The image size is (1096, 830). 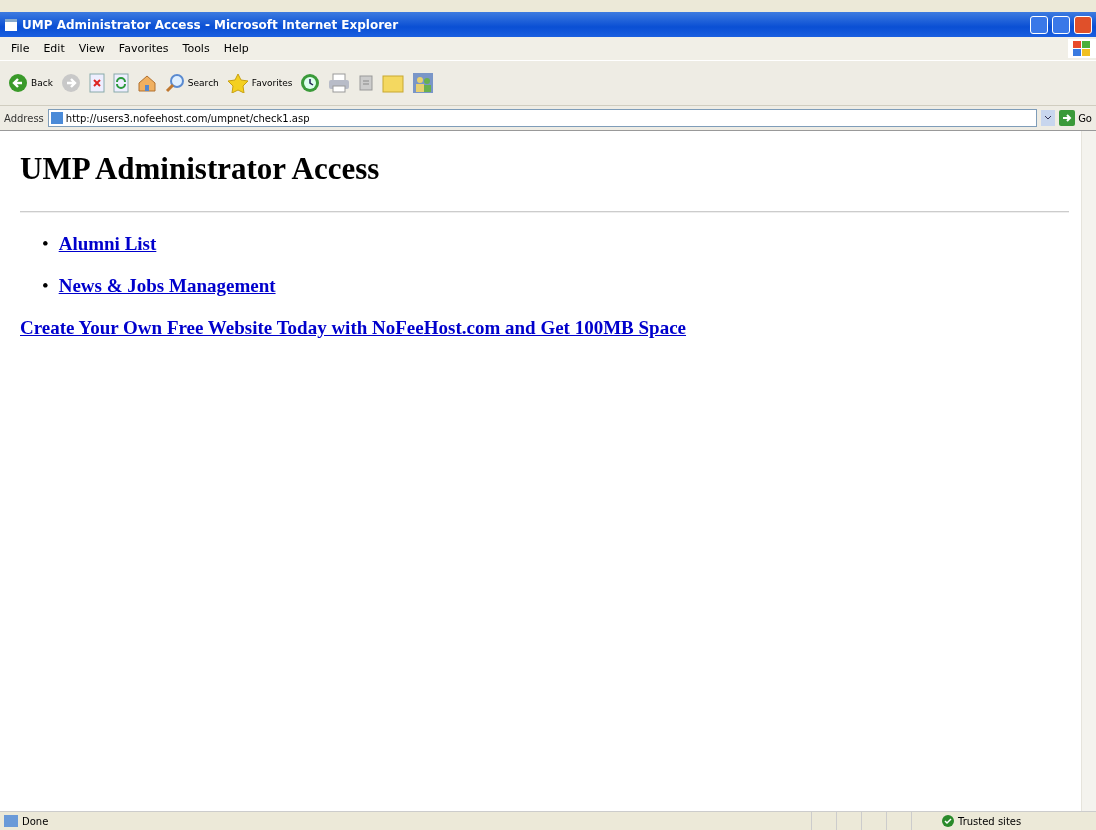 I want to click on history-button, so click(x=310, y=83).